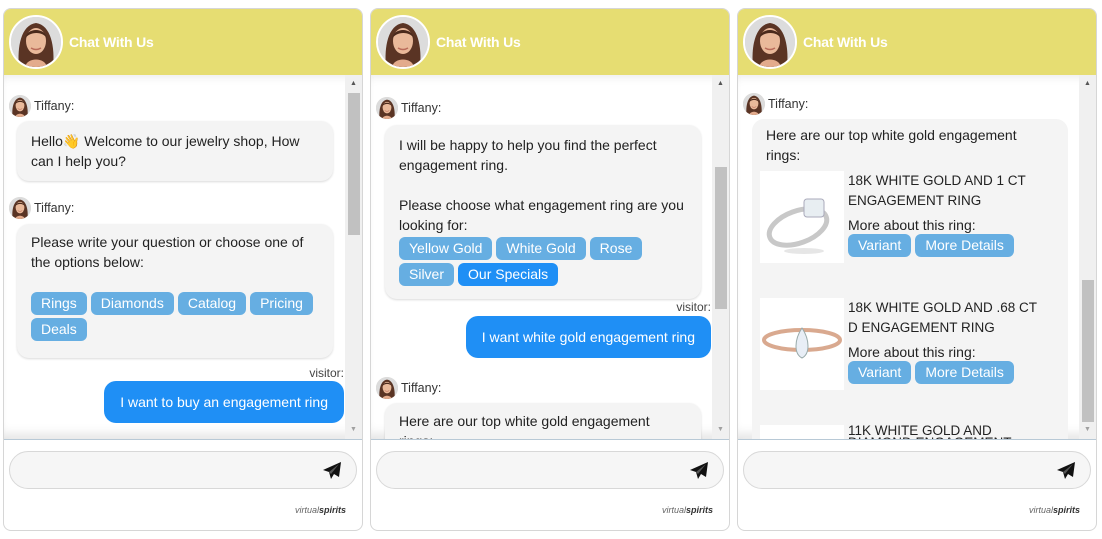  I want to click on option-rings: Rings, so click(59, 303).